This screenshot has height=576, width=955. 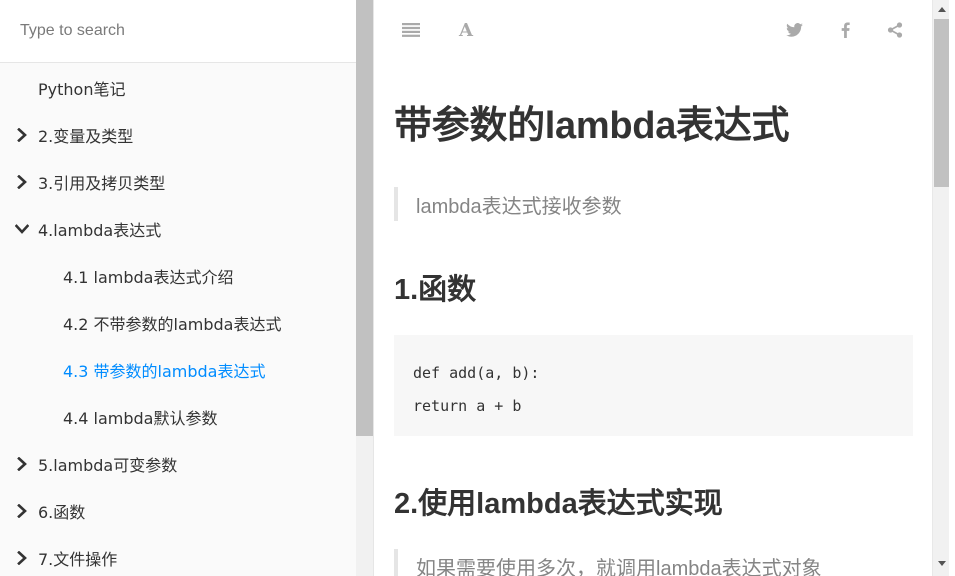 I want to click on page-scrollbar, so click(x=940, y=288).